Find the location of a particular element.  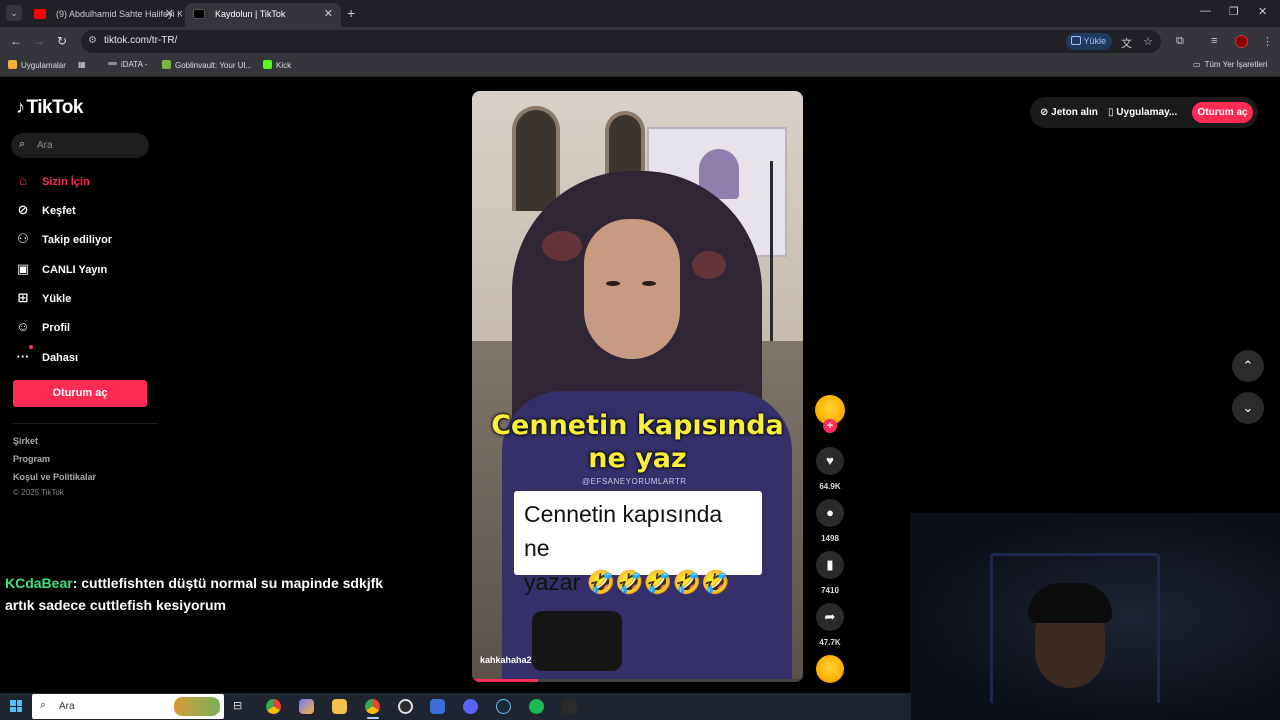

obs-icon is located at coordinates (405, 706).